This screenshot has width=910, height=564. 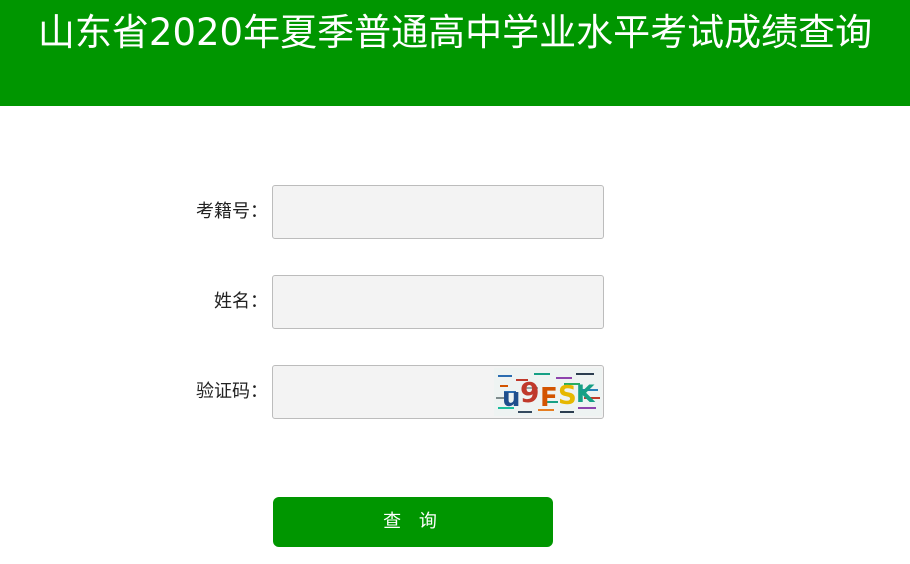 I want to click on captcha-label: 验证码：, so click(x=232, y=391).